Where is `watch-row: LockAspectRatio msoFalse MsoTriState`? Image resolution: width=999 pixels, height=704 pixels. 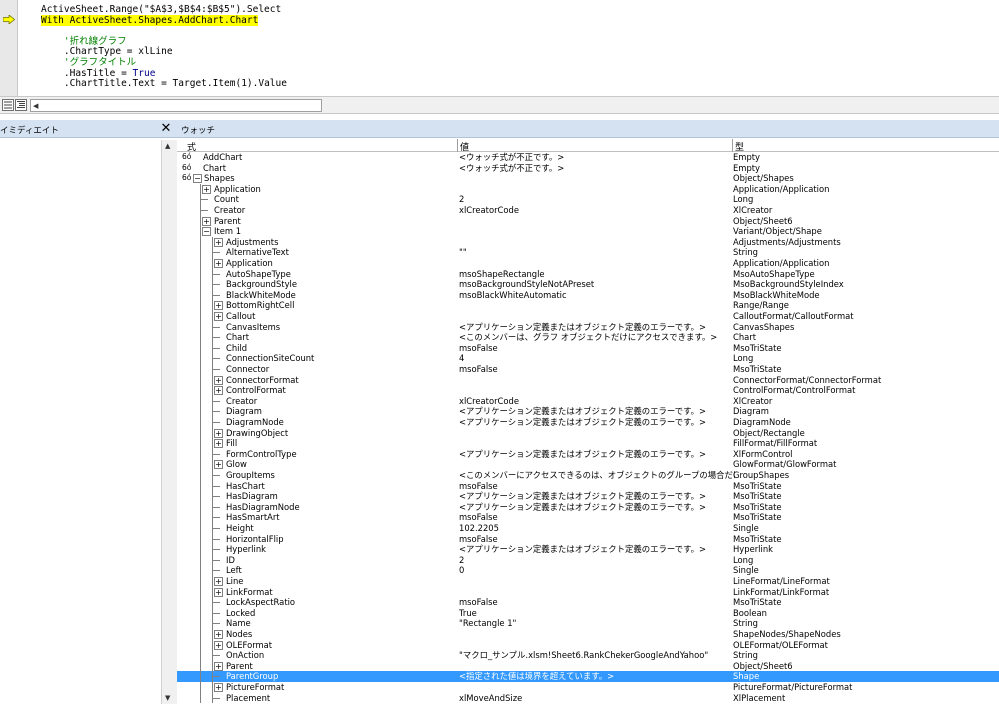
watch-row: LockAspectRatio msoFalse MsoTriState is located at coordinates (588, 602).